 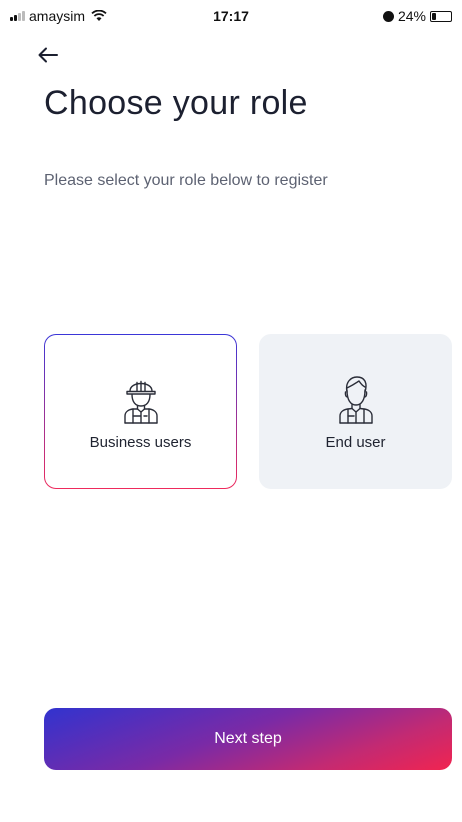 I want to click on battery-icon, so click(x=441, y=16).